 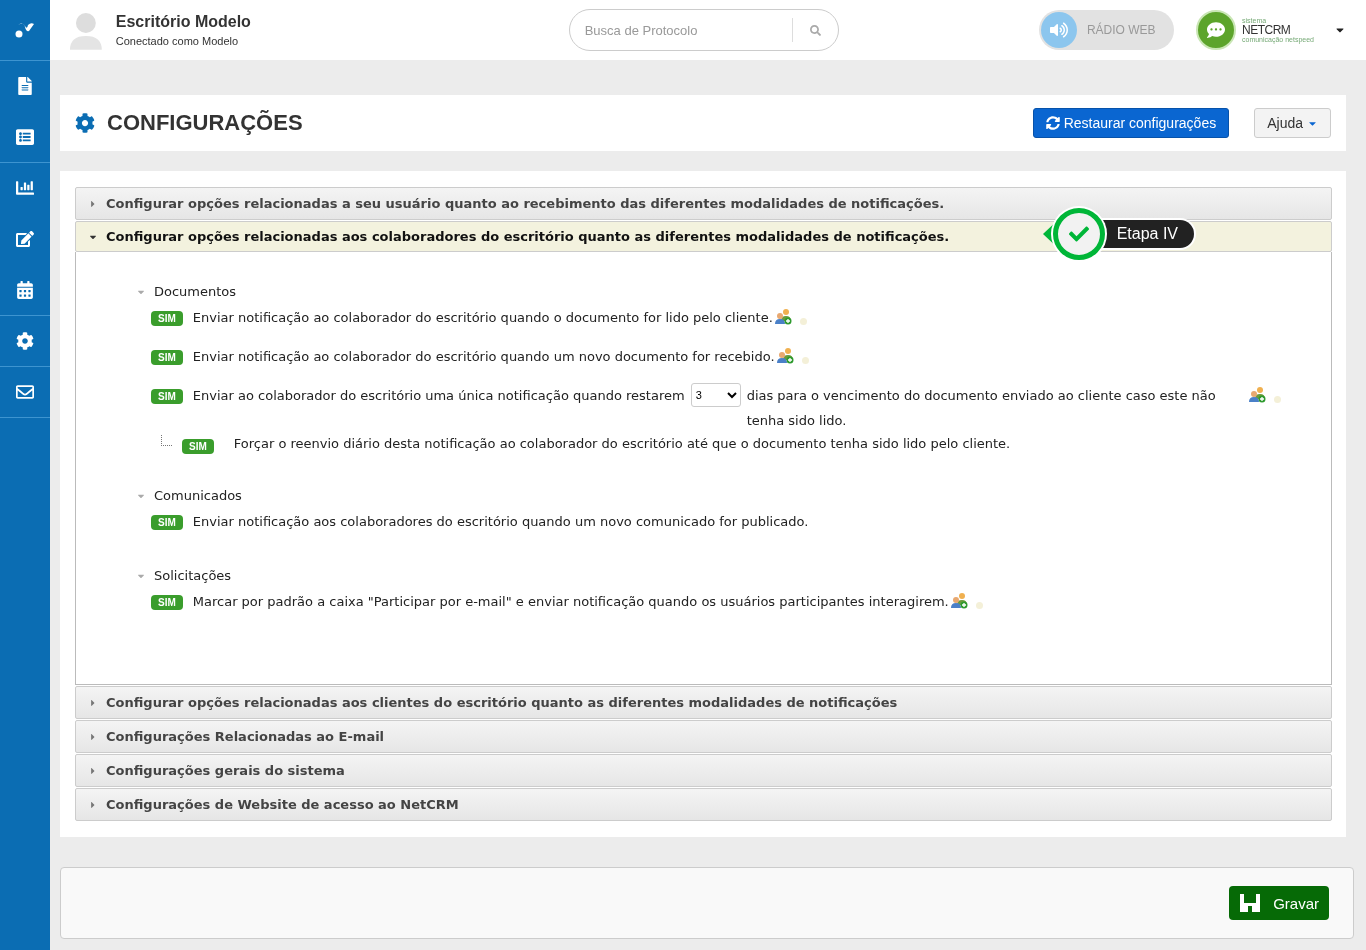 I want to click on section-title: Configurações Relacionadas ao E-mail, so click(x=245, y=736).